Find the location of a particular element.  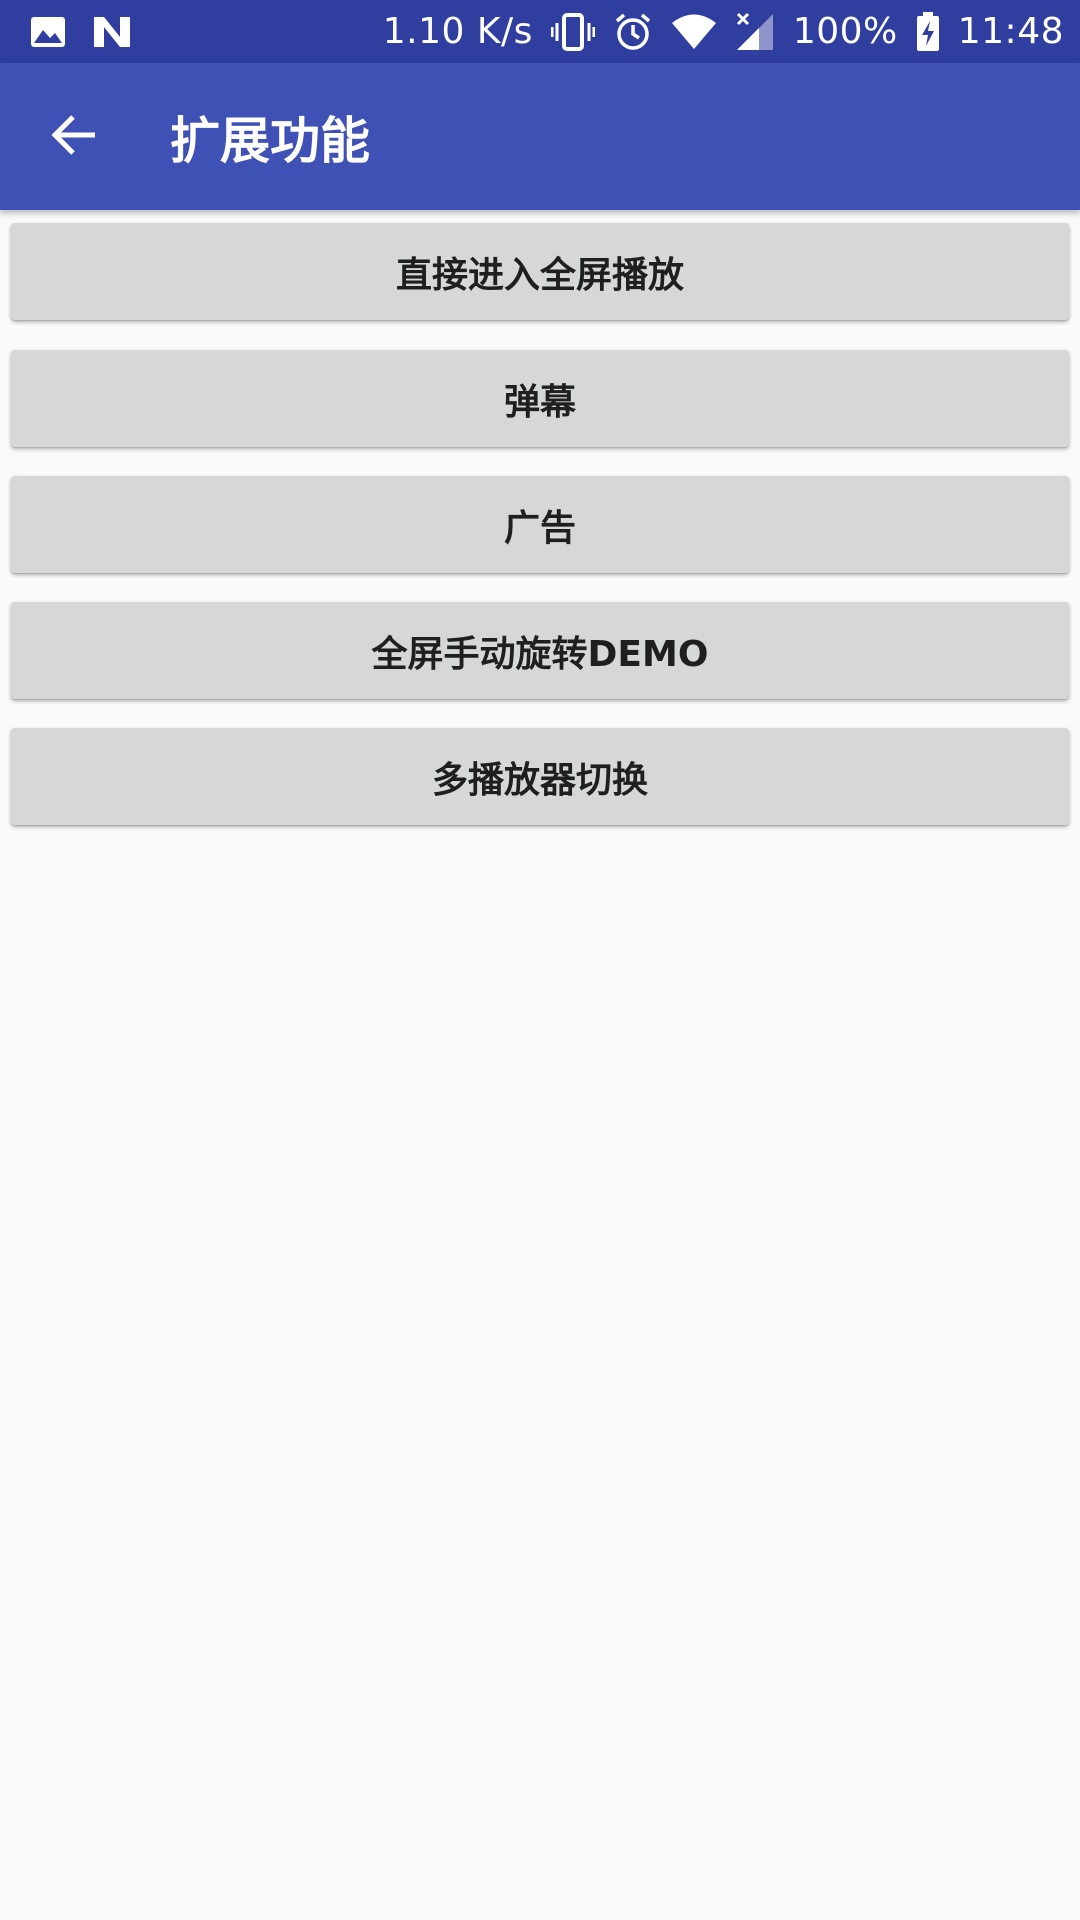

arrow-left-icon is located at coordinates (74, 137).